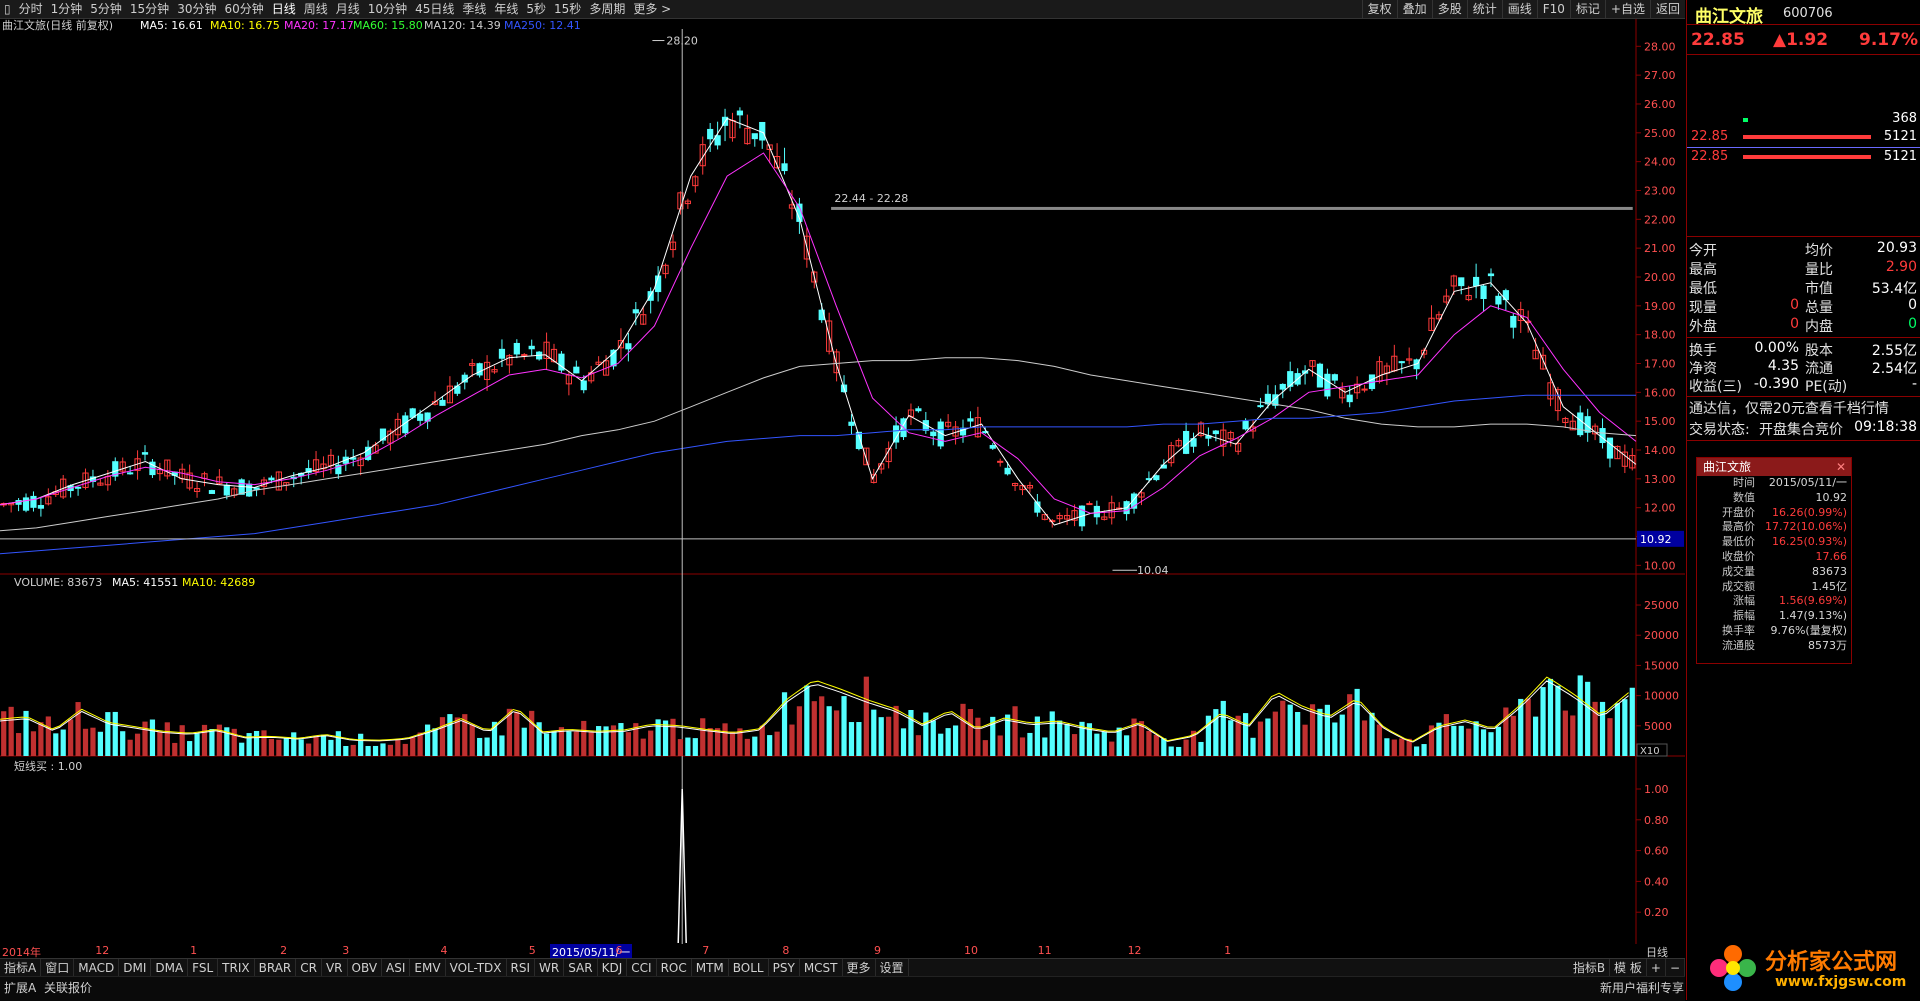 Image resolution: width=1920 pixels, height=1001 pixels. What do you see at coordinates (1831, 497) in the screenshot?
I see `info-value: 10.92` at bounding box center [1831, 497].